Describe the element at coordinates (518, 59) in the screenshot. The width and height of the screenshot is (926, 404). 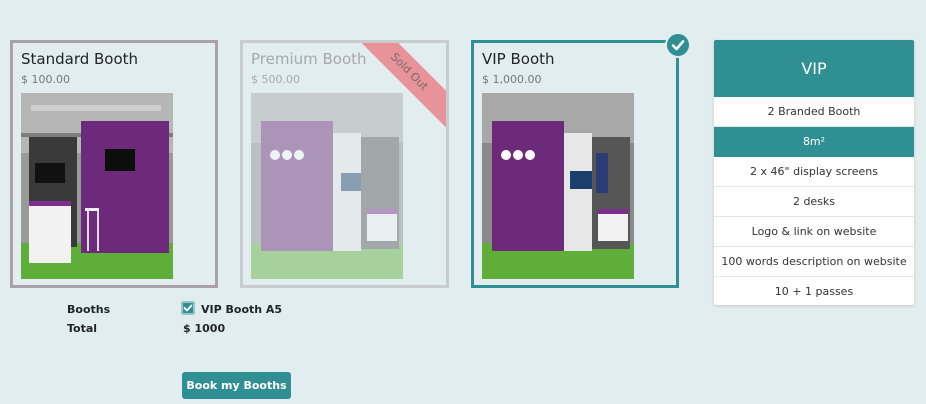
I see `booth-title: VIP Booth` at that location.